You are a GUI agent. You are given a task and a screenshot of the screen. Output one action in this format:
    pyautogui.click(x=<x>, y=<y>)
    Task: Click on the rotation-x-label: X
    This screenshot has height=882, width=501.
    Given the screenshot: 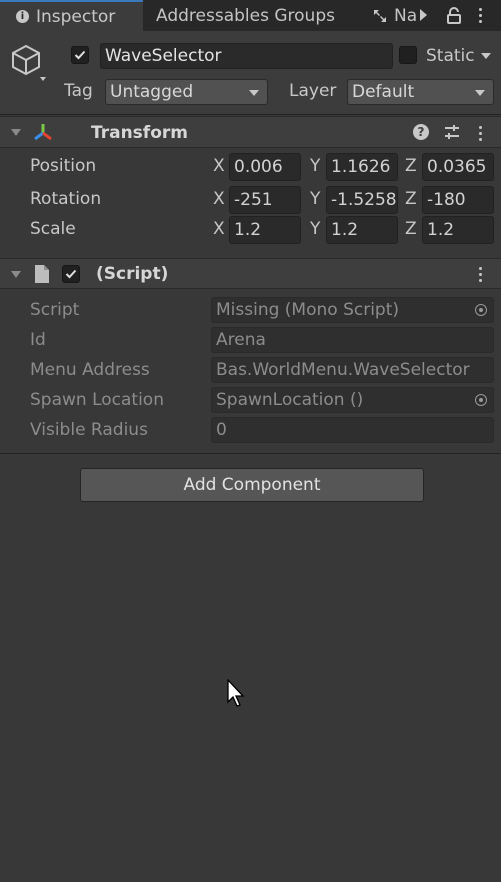 What is the action you would take?
    pyautogui.click(x=219, y=199)
    